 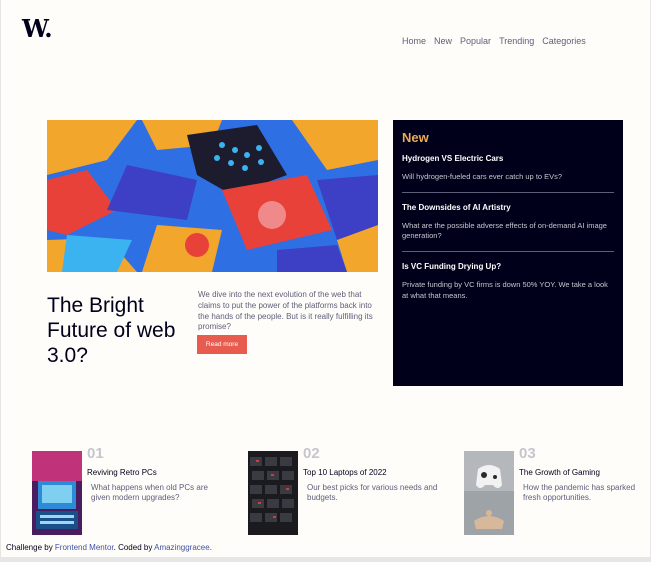 I want to click on footer-middle: . Coded by, so click(x=134, y=547).